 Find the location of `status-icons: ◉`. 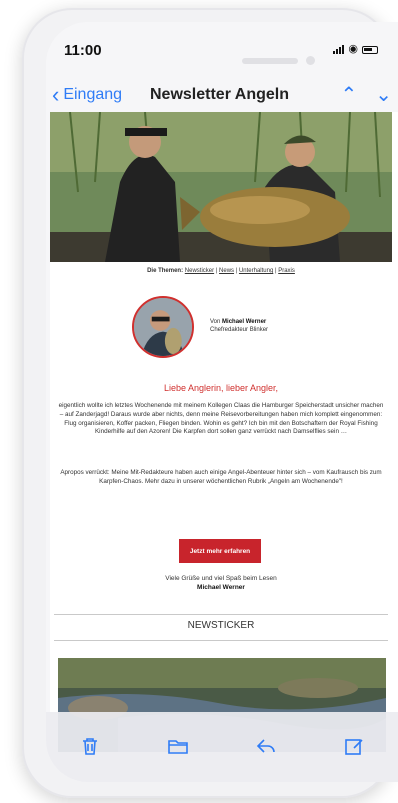

status-icons: ◉ is located at coordinates (355, 49).